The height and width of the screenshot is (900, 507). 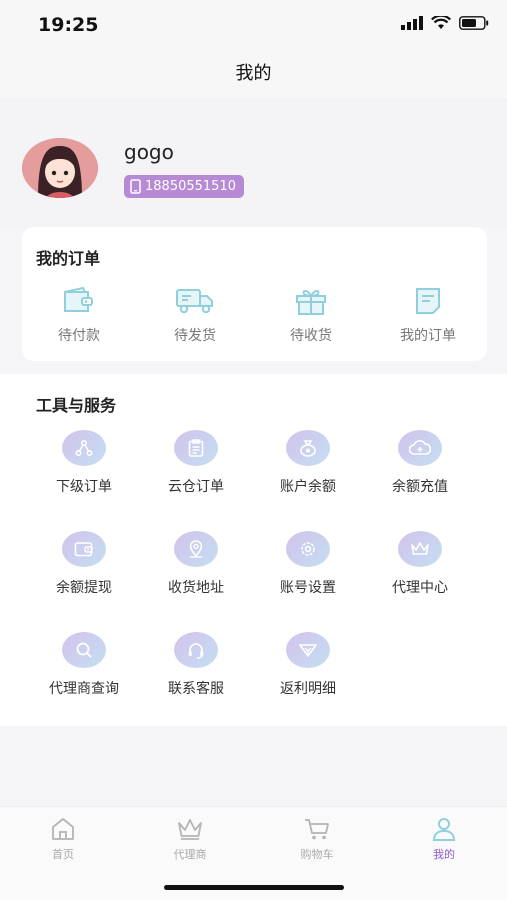 I want to click on username: gogo, so click(x=149, y=152).